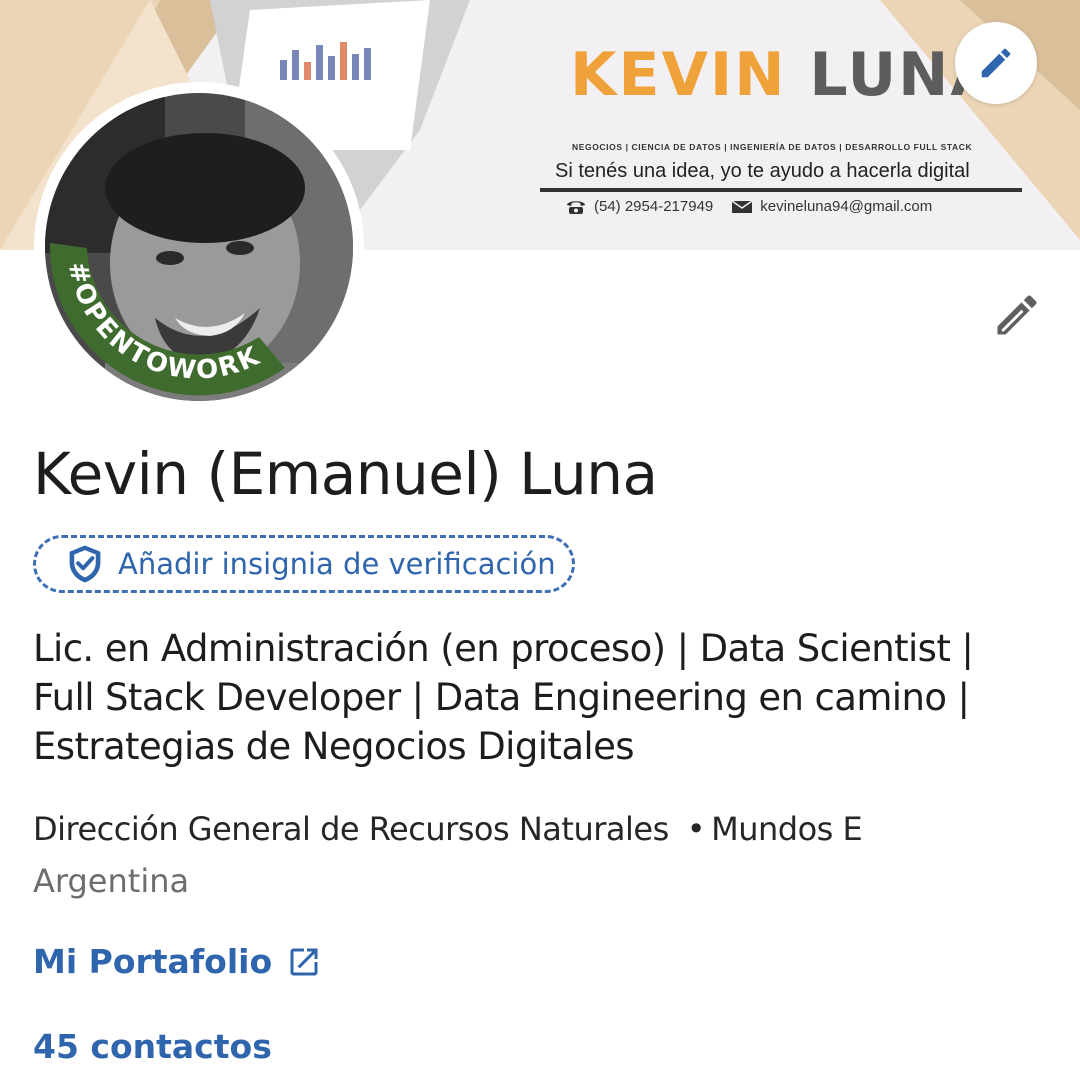  I want to click on external-link-icon, so click(304, 962).